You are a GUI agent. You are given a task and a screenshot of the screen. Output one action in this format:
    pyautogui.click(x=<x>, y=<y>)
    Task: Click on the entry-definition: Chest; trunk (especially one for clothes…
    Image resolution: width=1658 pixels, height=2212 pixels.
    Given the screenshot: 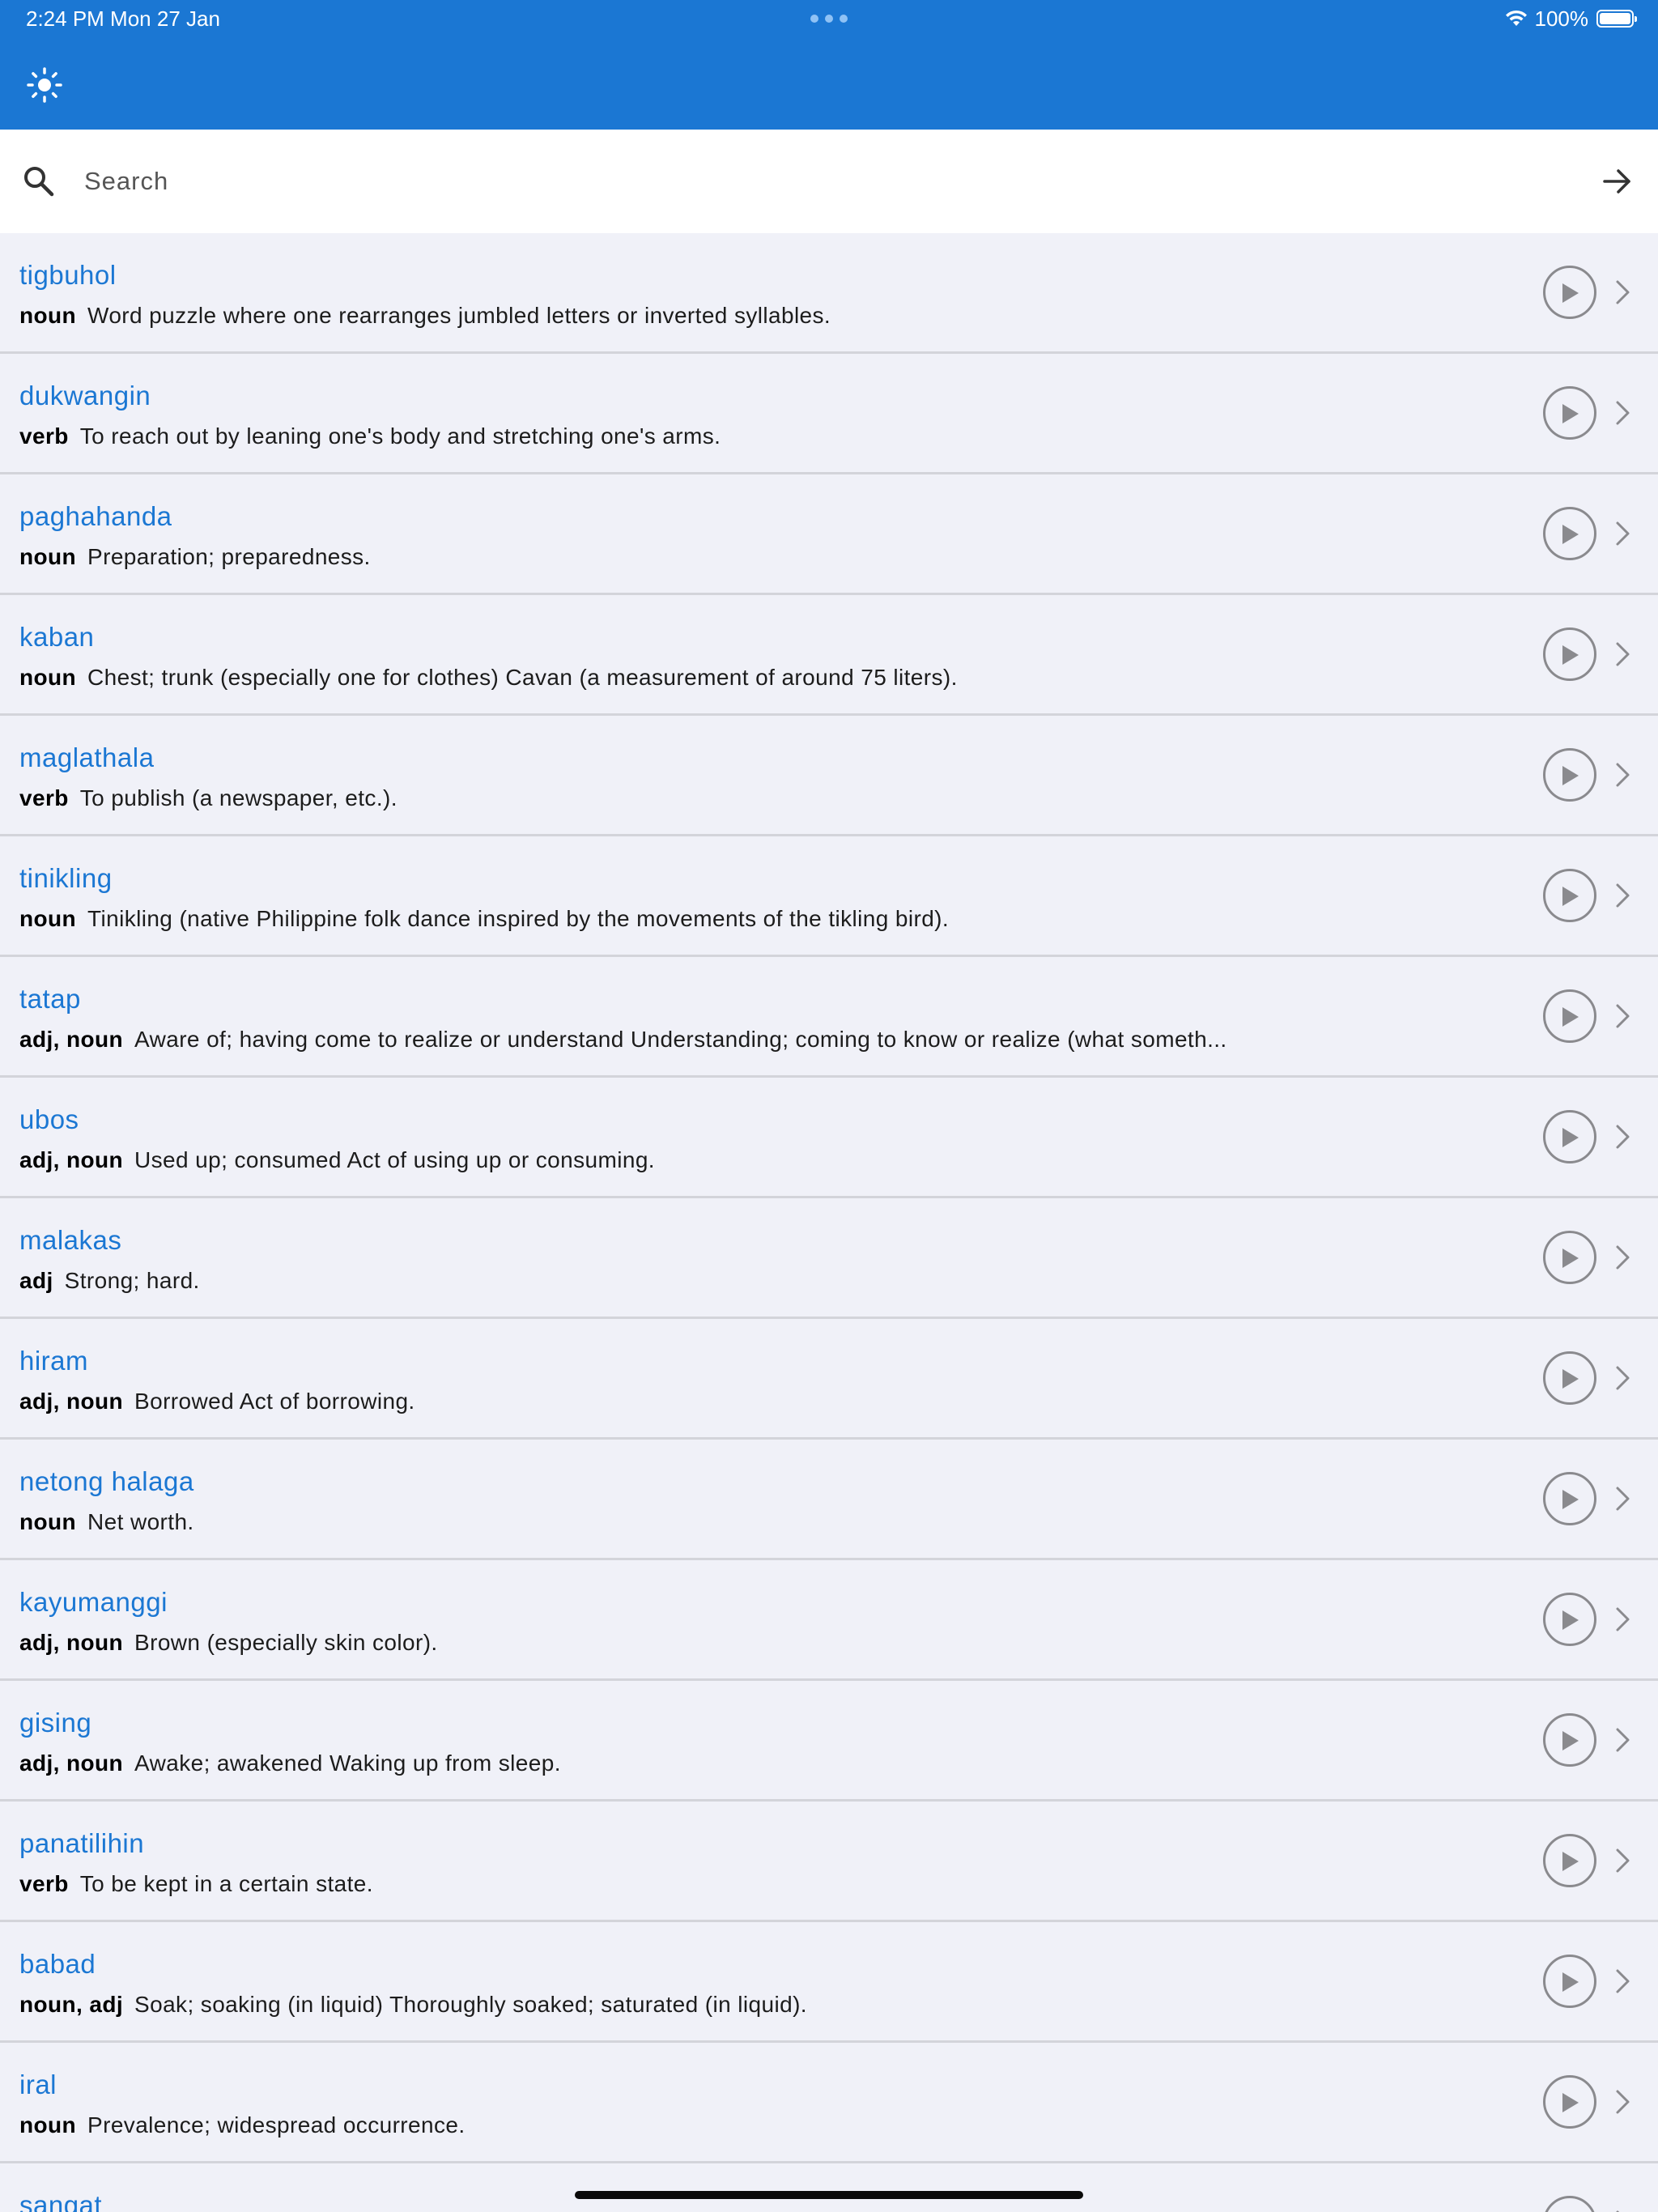 What is the action you would take?
    pyautogui.click(x=522, y=678)
    